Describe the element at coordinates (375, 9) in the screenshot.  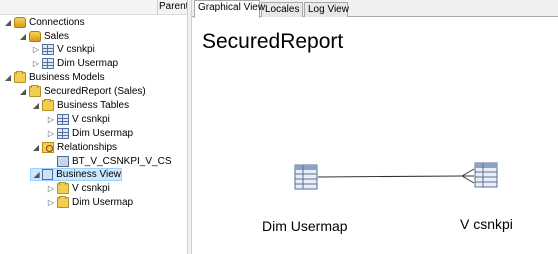
I see `view-tab-strip: Graphical View Locales Log View` at that location.